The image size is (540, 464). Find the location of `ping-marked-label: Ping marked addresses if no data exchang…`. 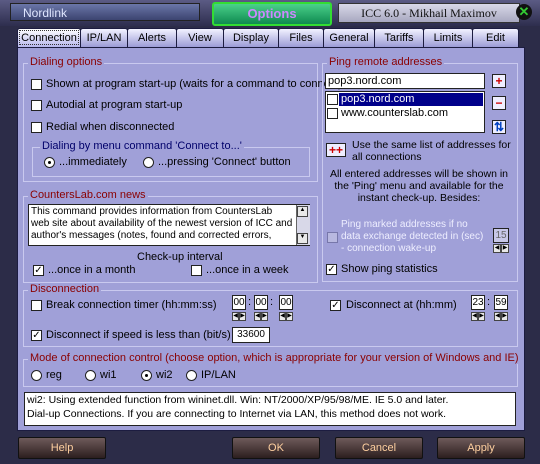

ping-marked-label: Ping marked addresses if no data exchang… is located at coordinates (412, 236).